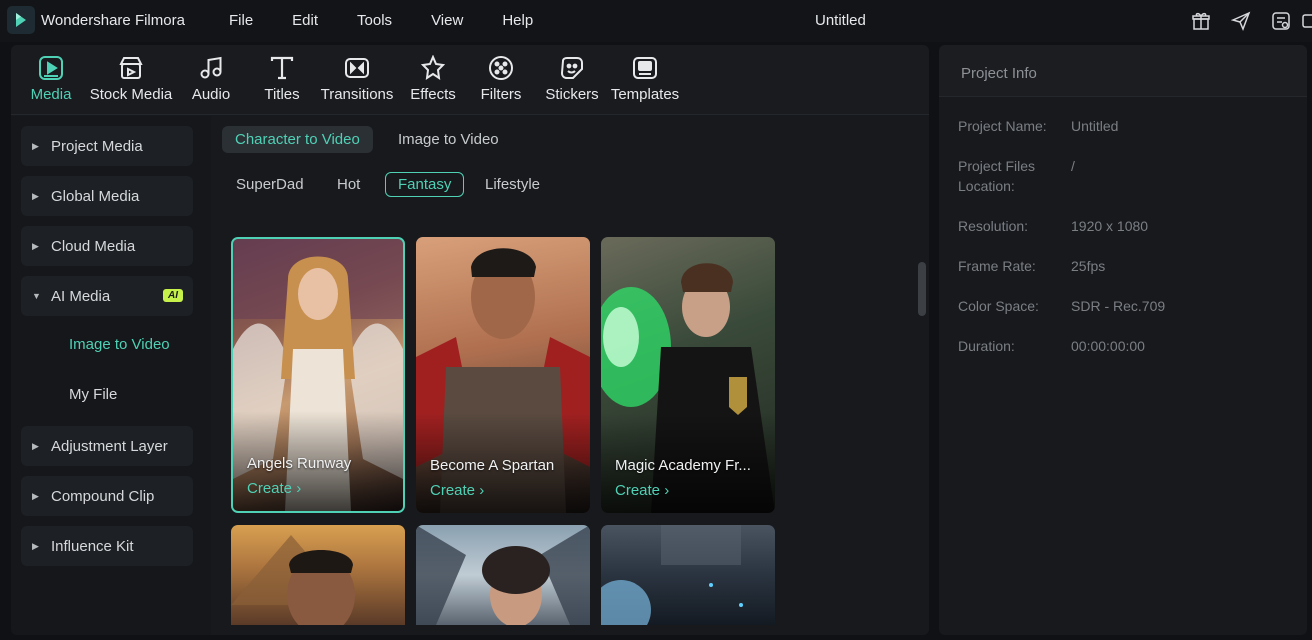  I want to click on tab-transitions: Transitions, so click(357, 78).